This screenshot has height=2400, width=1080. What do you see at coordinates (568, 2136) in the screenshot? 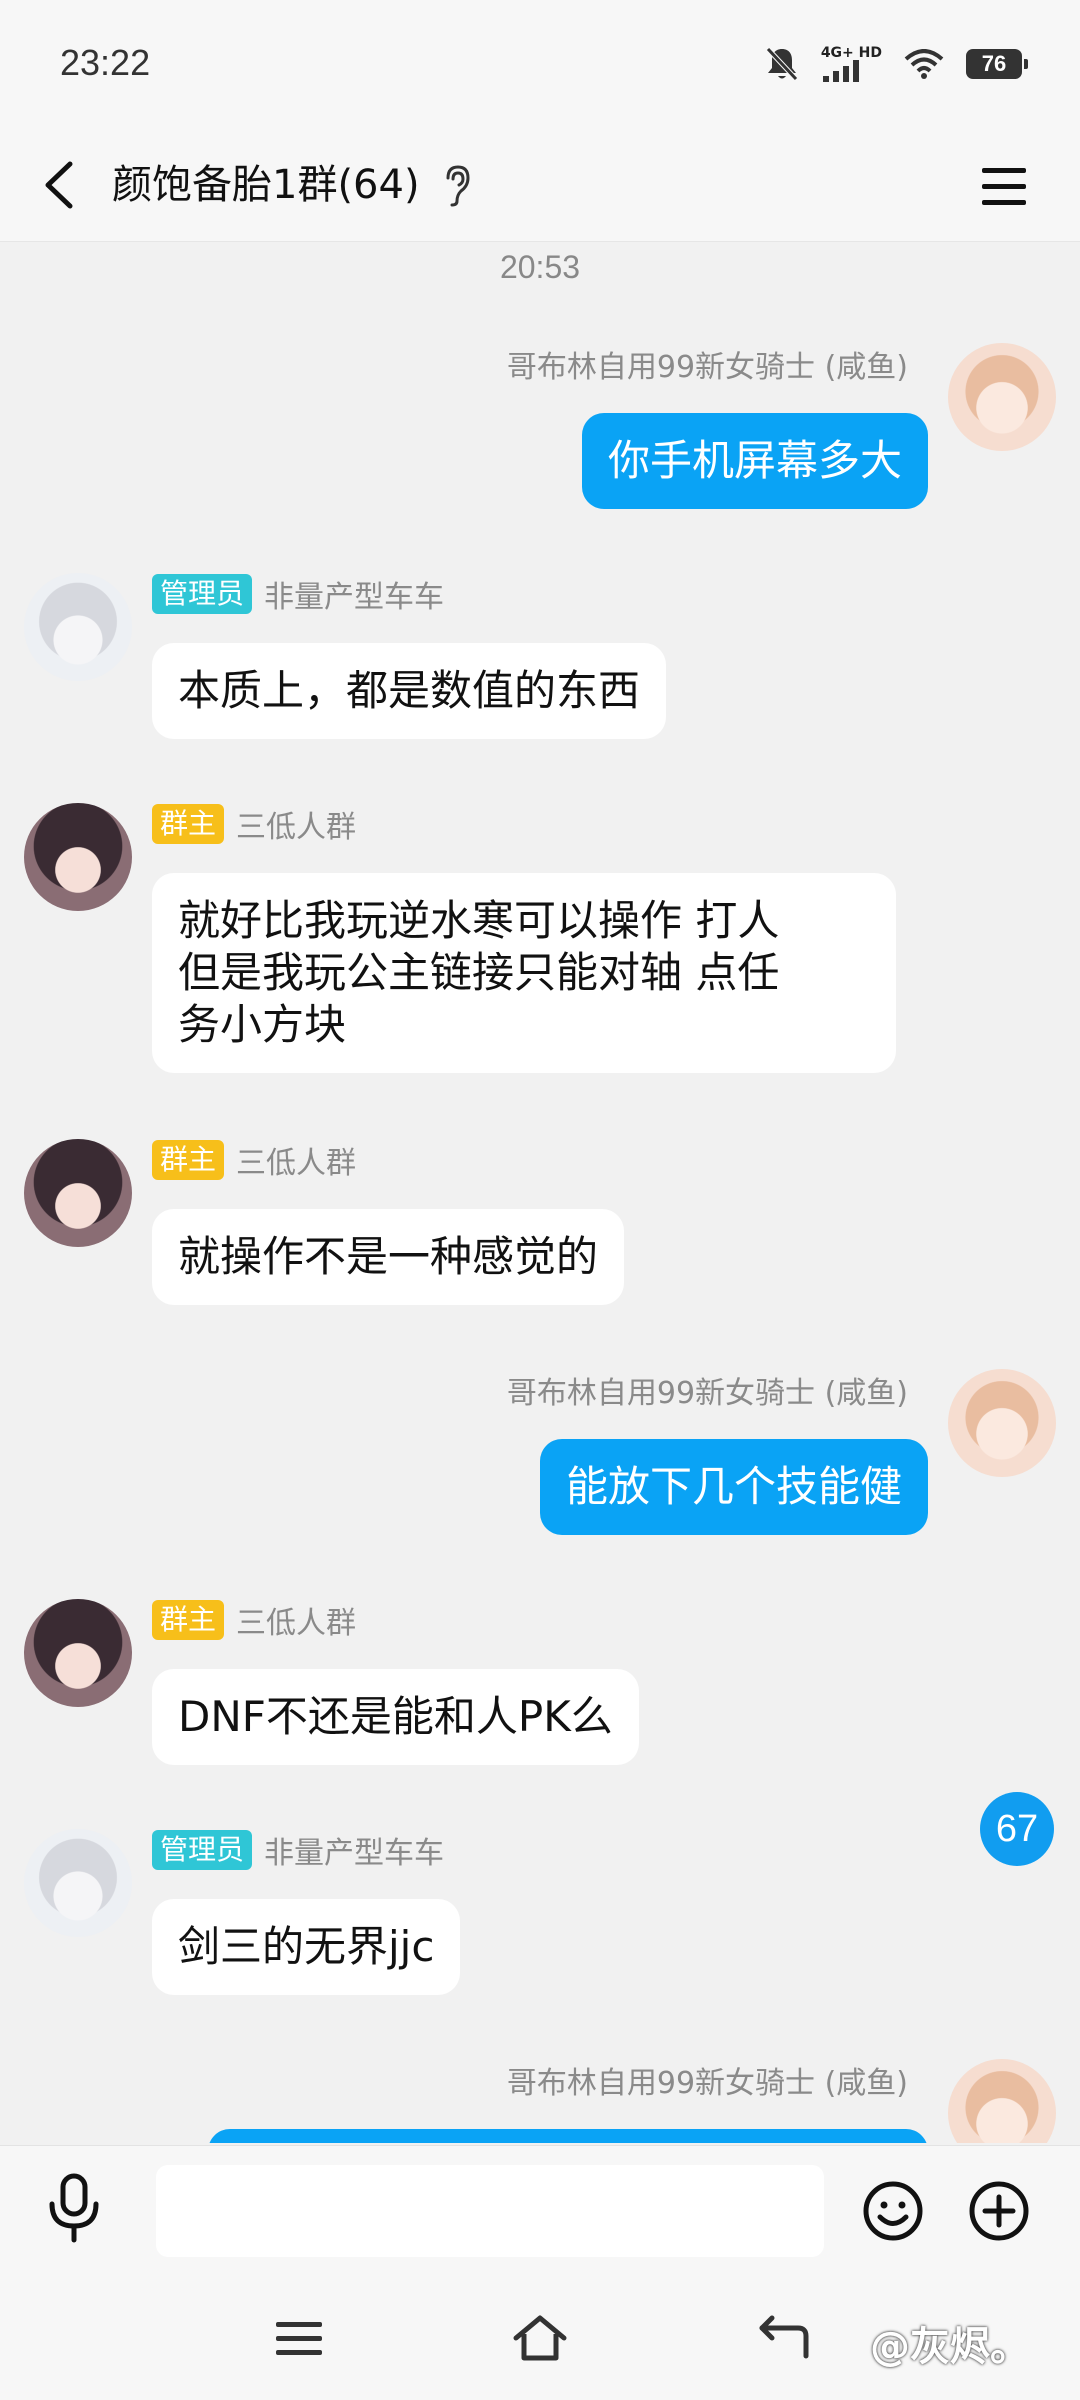
I see `my-message-bubble` at bounding box center [568, 2136].